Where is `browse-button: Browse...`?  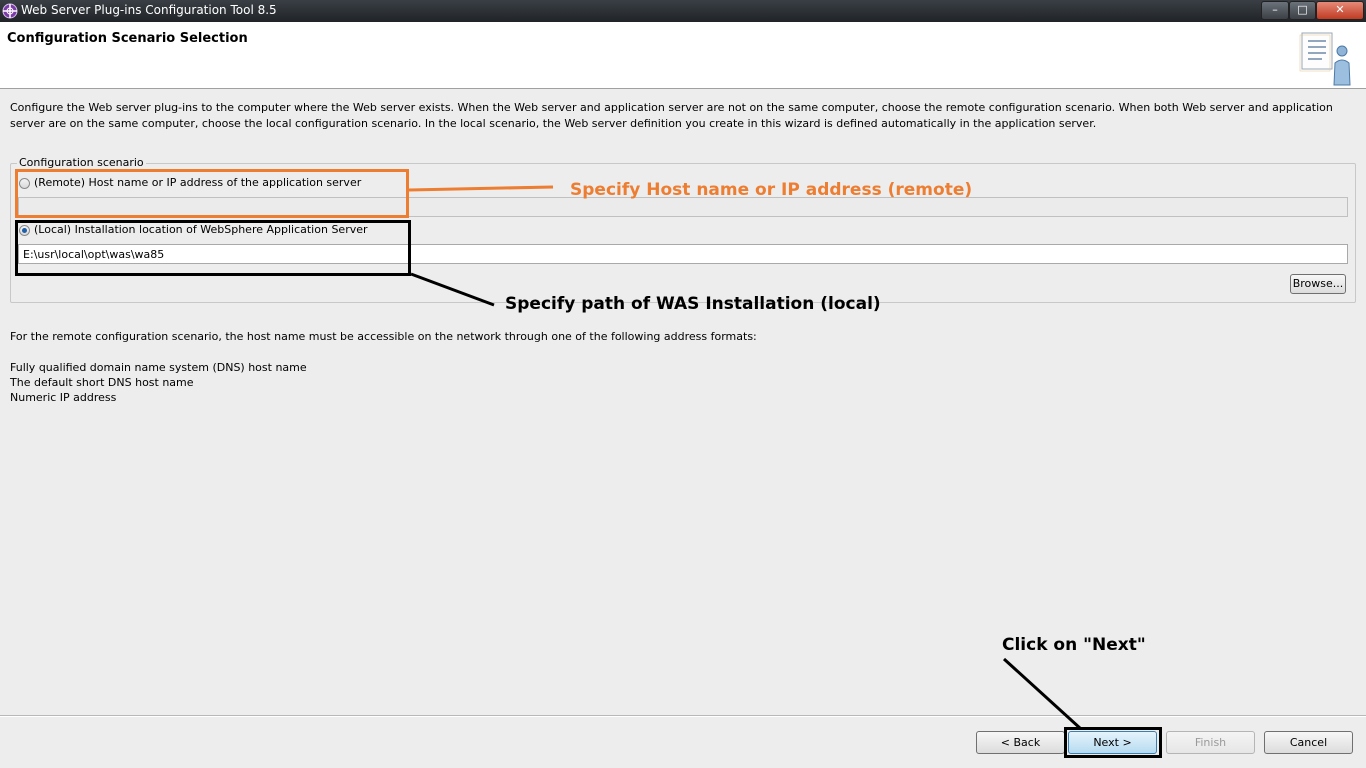
browse-button: Browse... is located at coordinates (1318, 284).